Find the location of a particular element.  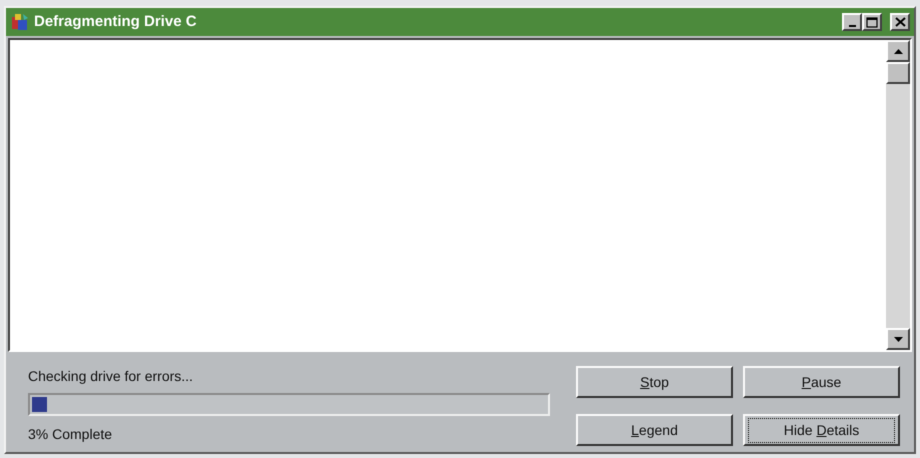

dialog-button: Legend is located at coordinates (654, 430).